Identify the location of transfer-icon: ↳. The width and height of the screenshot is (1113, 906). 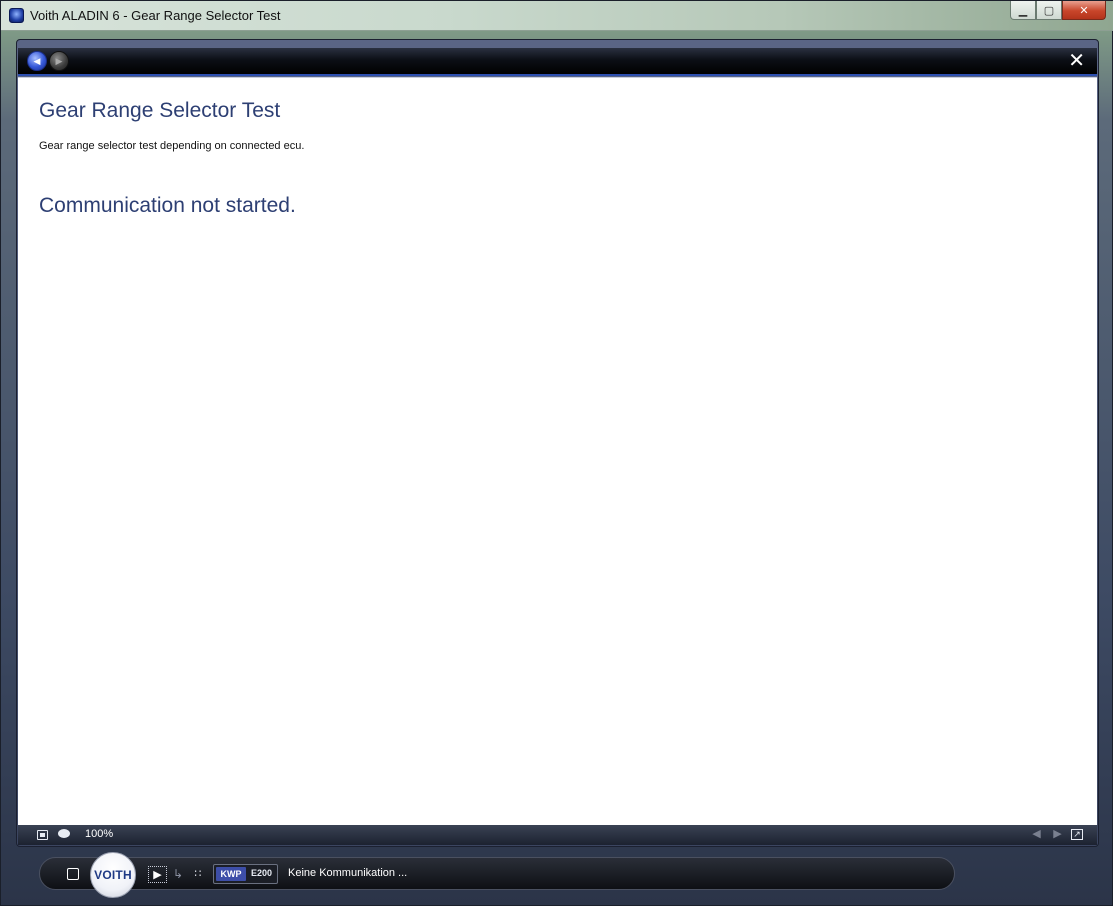
(178, 874).